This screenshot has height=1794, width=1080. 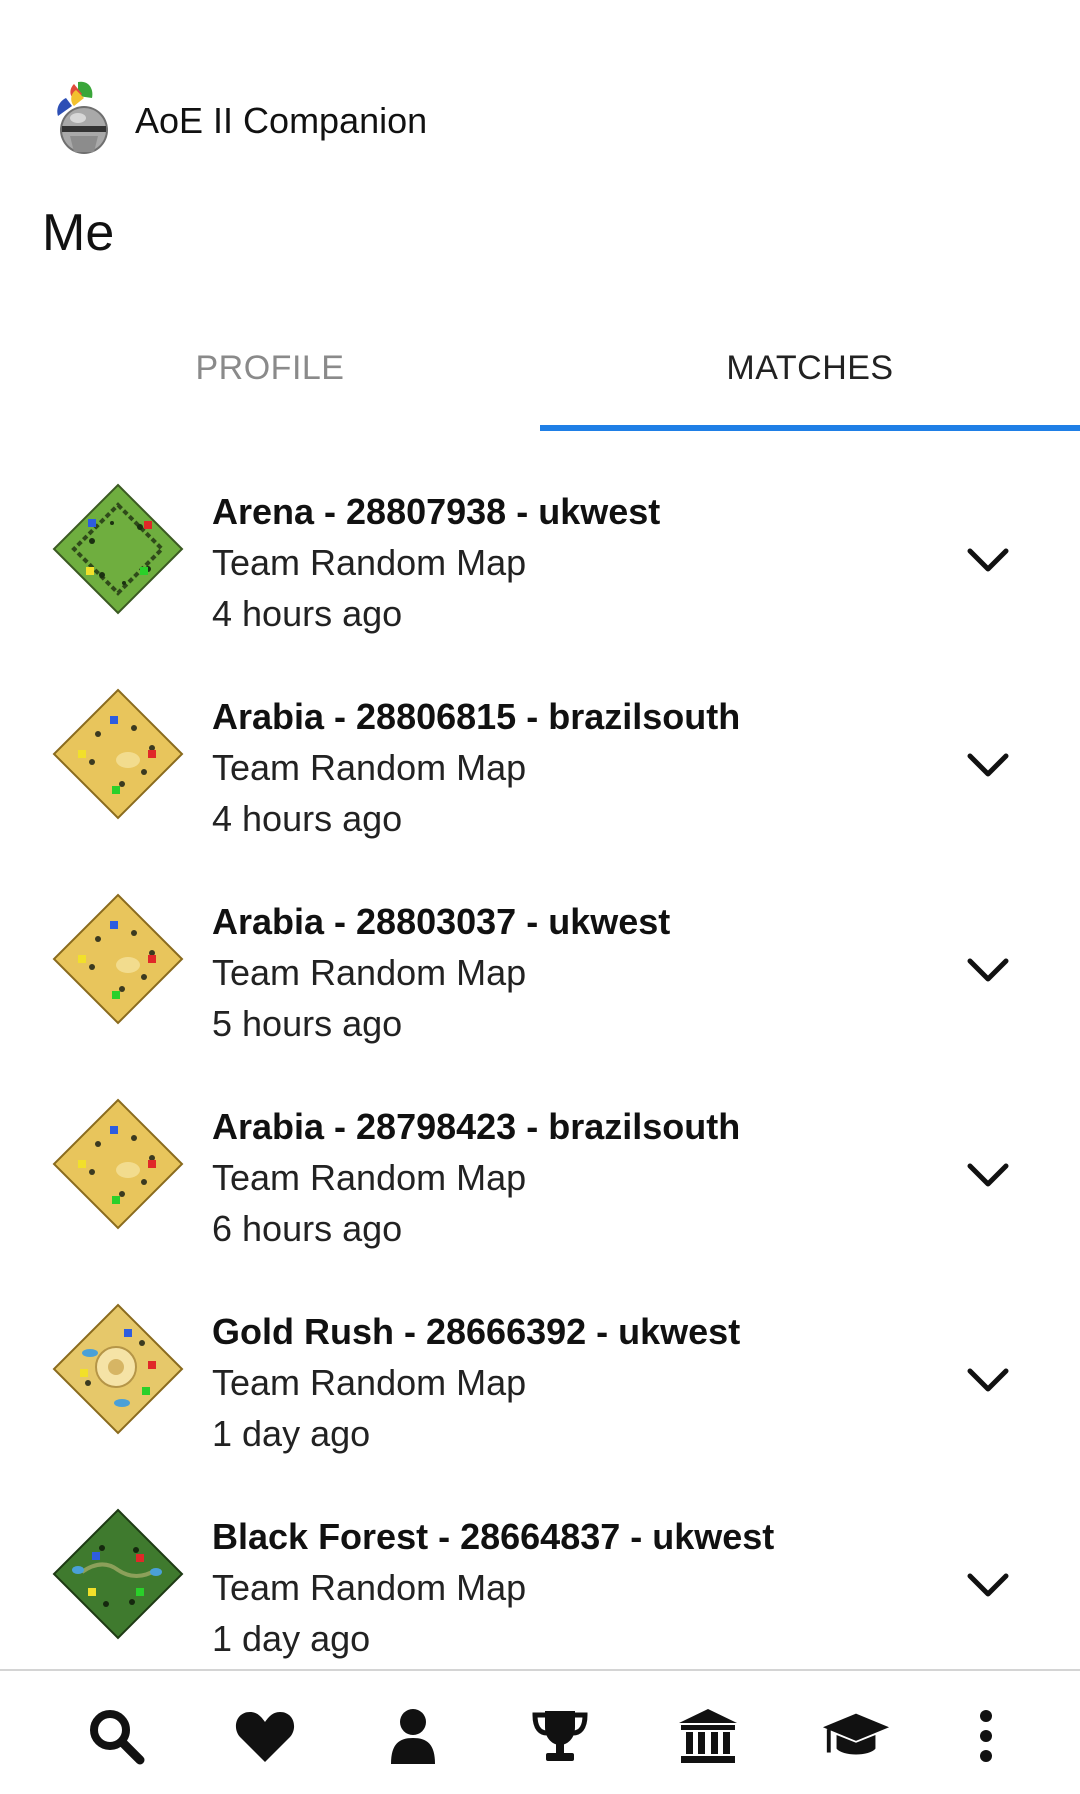 What do you see at coordinates (118, 549) in the screenshot?
I see `map-arena-icon` at bounding box center [118, 549].